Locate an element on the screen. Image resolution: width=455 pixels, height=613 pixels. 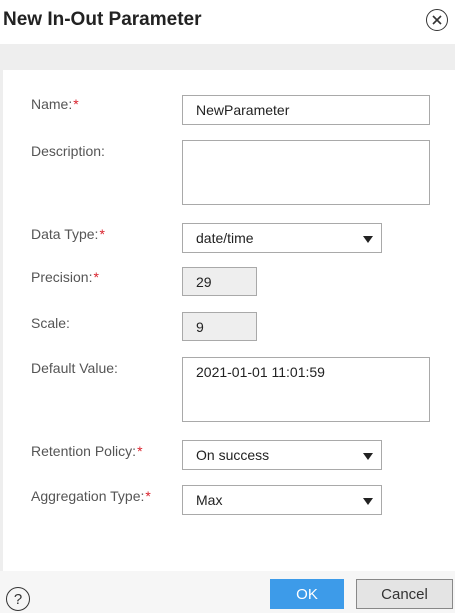
cancel-button: Cancel is located at coordinates (404, 594).